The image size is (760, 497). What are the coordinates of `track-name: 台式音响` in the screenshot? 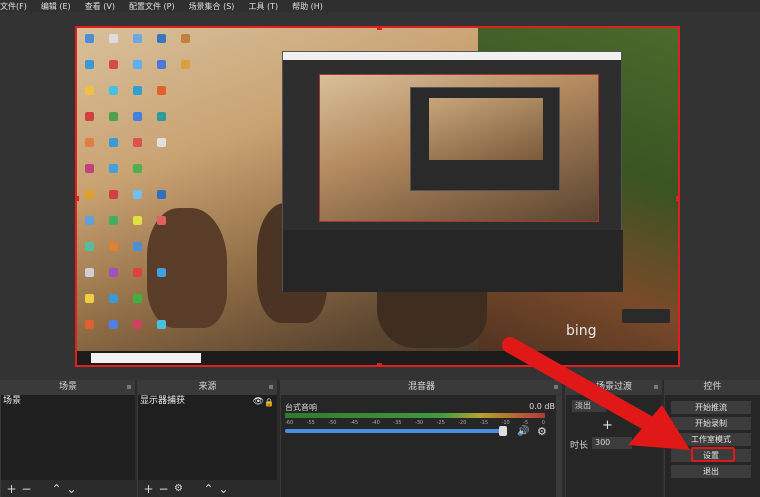 It's located at (301, 407).